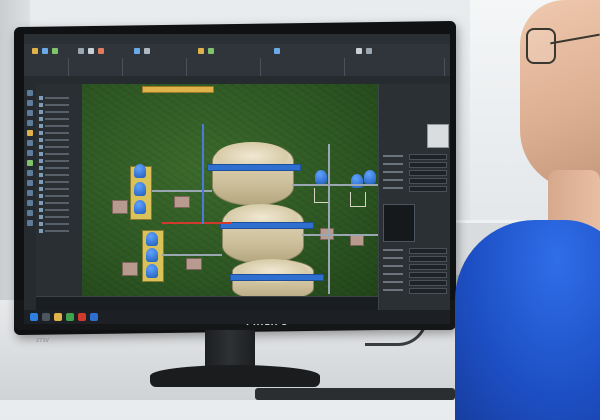 This screenshot has height=420, width=600. Describe the element at coordinates (91, 51) in the screenshot. I see `copy-tool-icon` at that location.